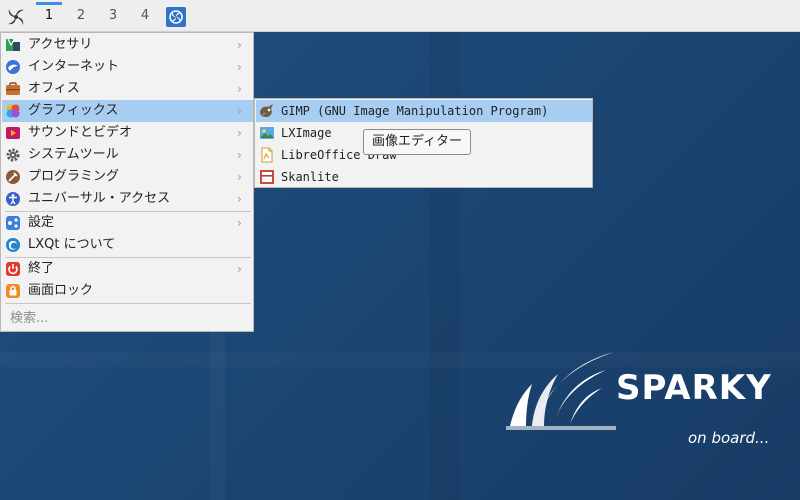 Image resolution: width=800 pixels, height=500 pixels. Describe the element at coordinates (74, 176) in the screenshot. I see `menu-item-label: プログラミング` at that location.